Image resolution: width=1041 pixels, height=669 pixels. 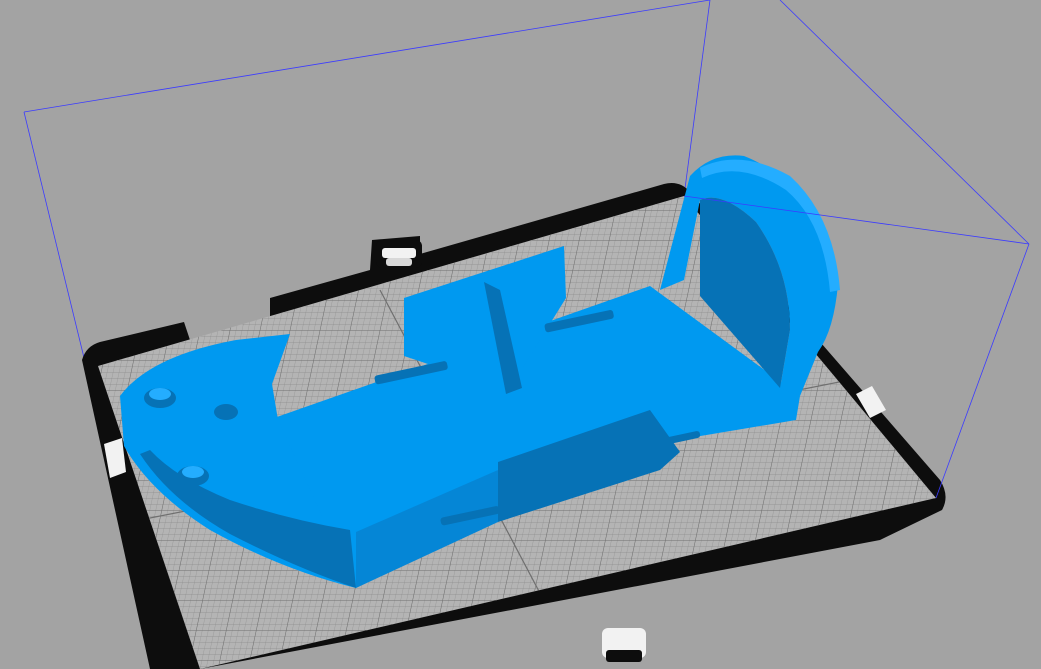 I want to click on bed-clip-back, so click(x=399, y=254).